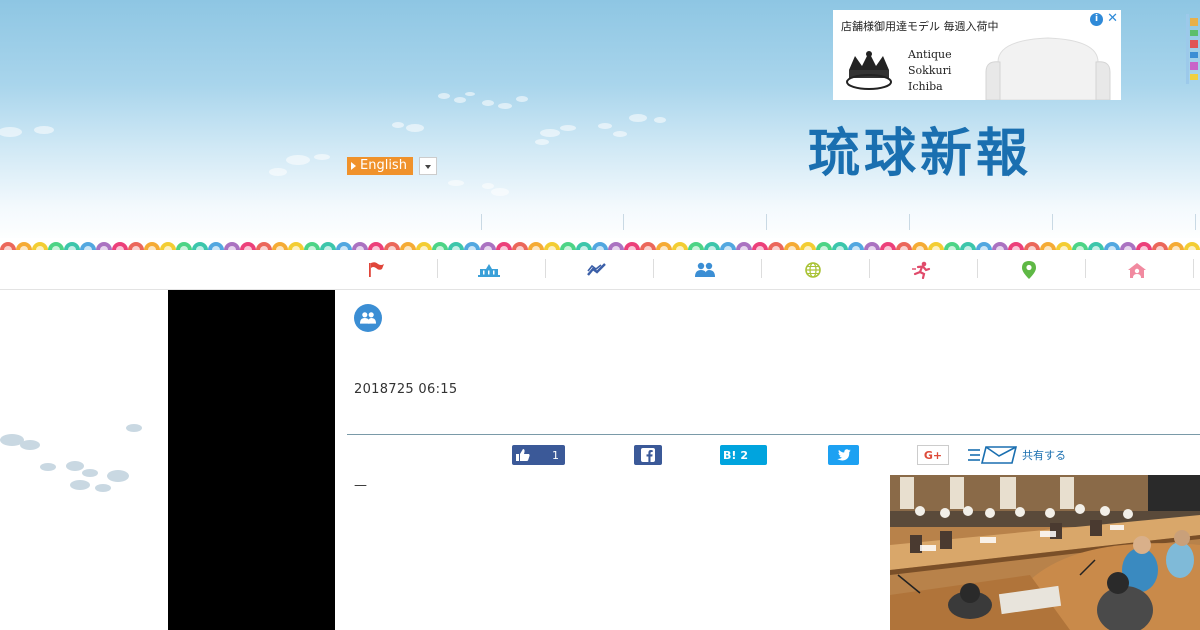  What do you see at coordinates (1112, 18) in the screenshot?
I see `ad-close-icon: ✕` at bounding box center [1112, 18].